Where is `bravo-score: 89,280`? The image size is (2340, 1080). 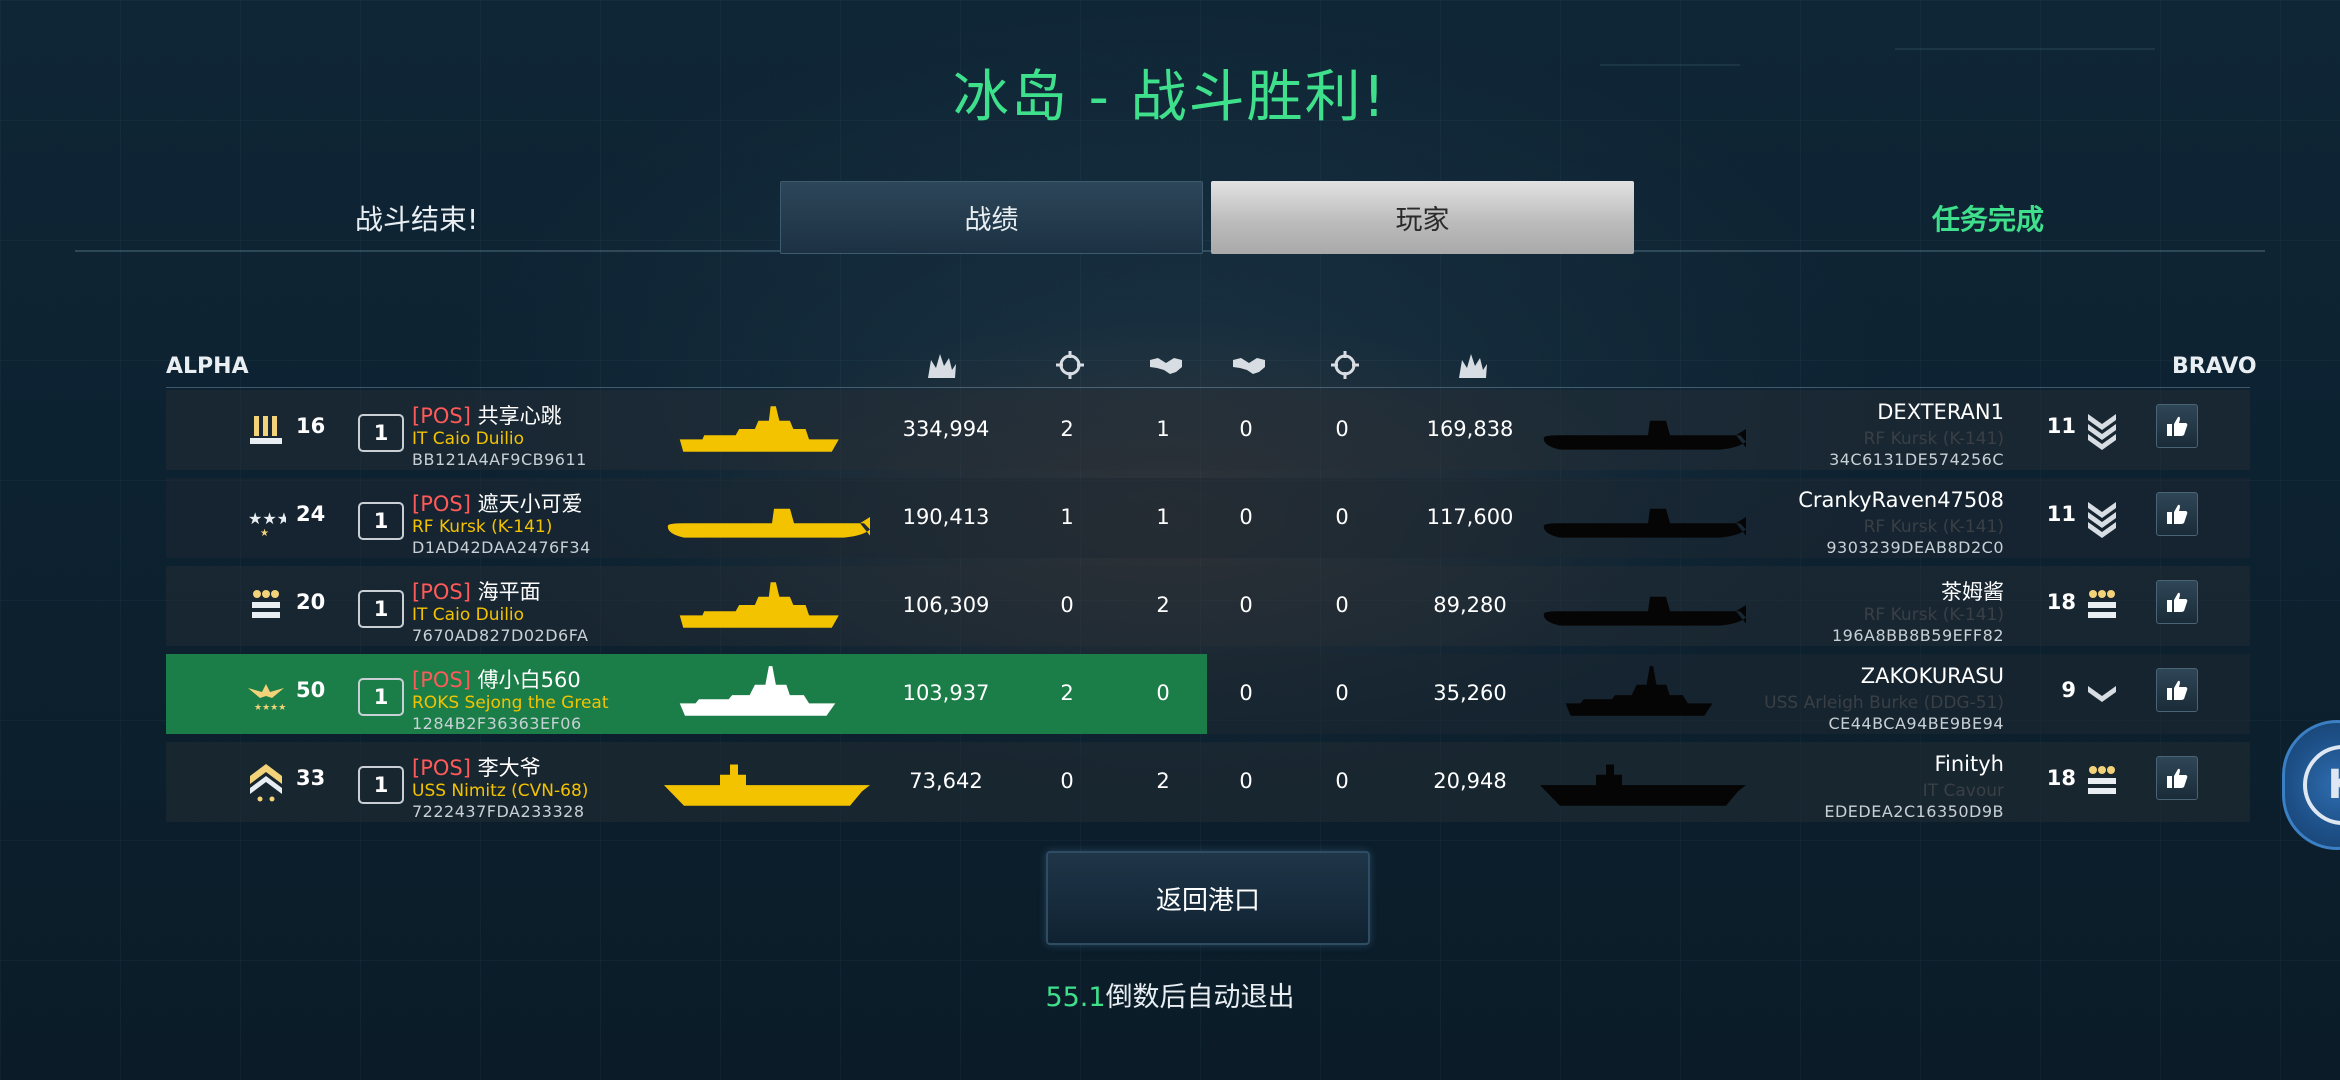
bravo-score: 89,280 is located at coordinates (1470, 605).